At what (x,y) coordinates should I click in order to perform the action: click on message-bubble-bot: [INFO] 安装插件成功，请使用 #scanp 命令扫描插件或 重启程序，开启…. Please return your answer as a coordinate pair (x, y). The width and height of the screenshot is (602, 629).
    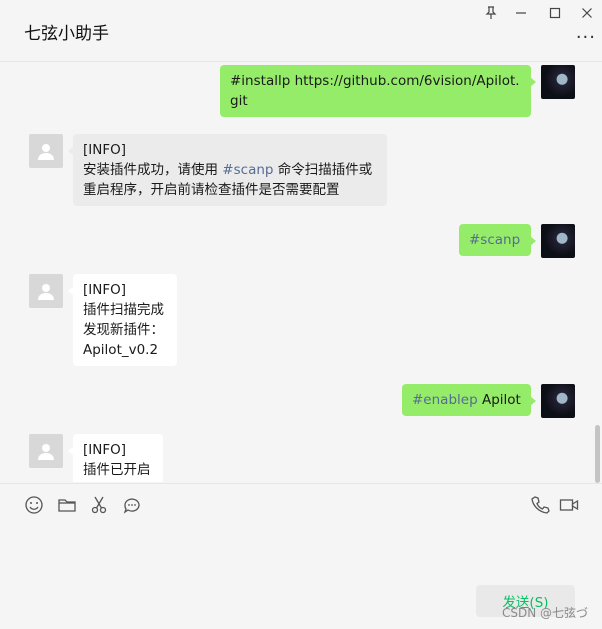
    Looking at the image, I should click on (227, 170).